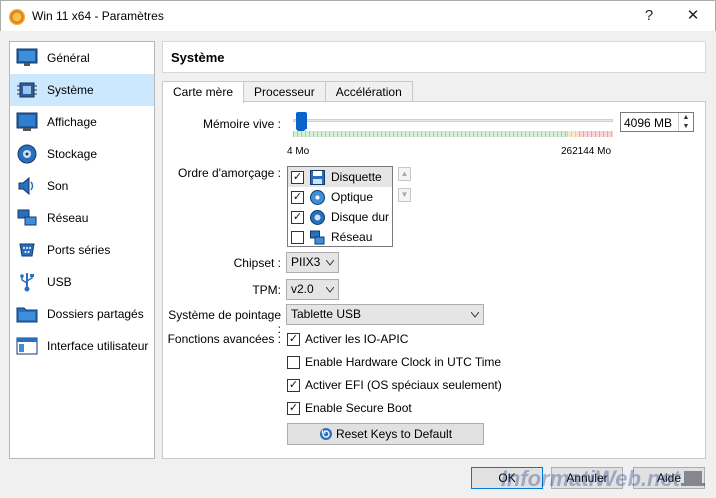 The width and height of the screenshot is (716, 498). What do you see at coordinates (198, 57) in the screenshot?
I see `page-title: Système` at bounding box center [198, 57].